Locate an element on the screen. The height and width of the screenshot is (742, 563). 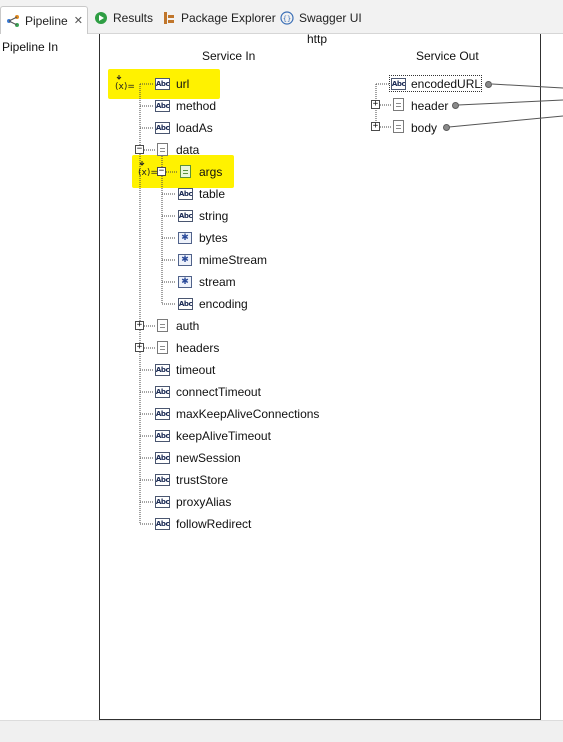
field-args: args is located at coordinates (210, 172).